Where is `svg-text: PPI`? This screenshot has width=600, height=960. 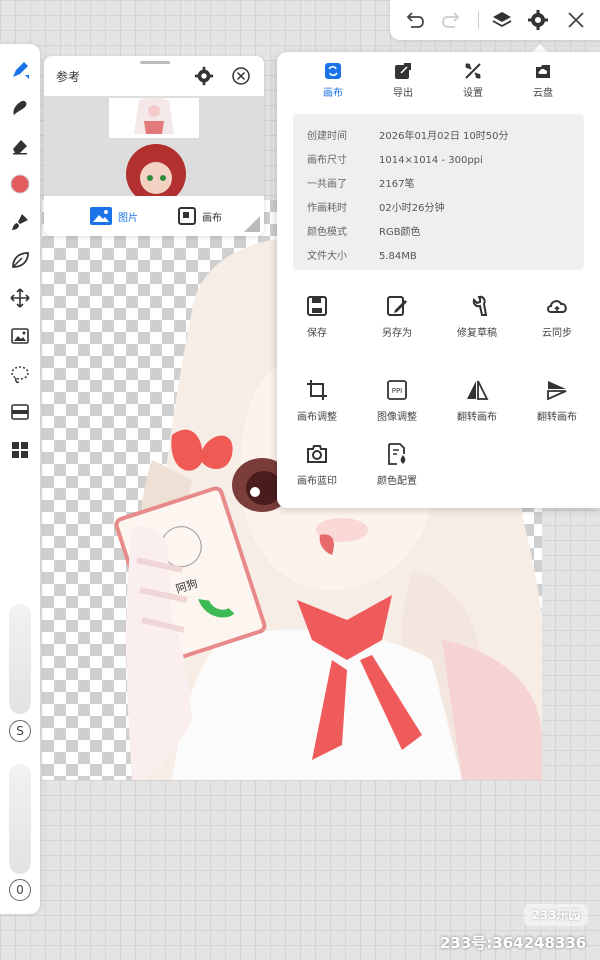
svg-text: PPI is located at coordinates (397, 391).